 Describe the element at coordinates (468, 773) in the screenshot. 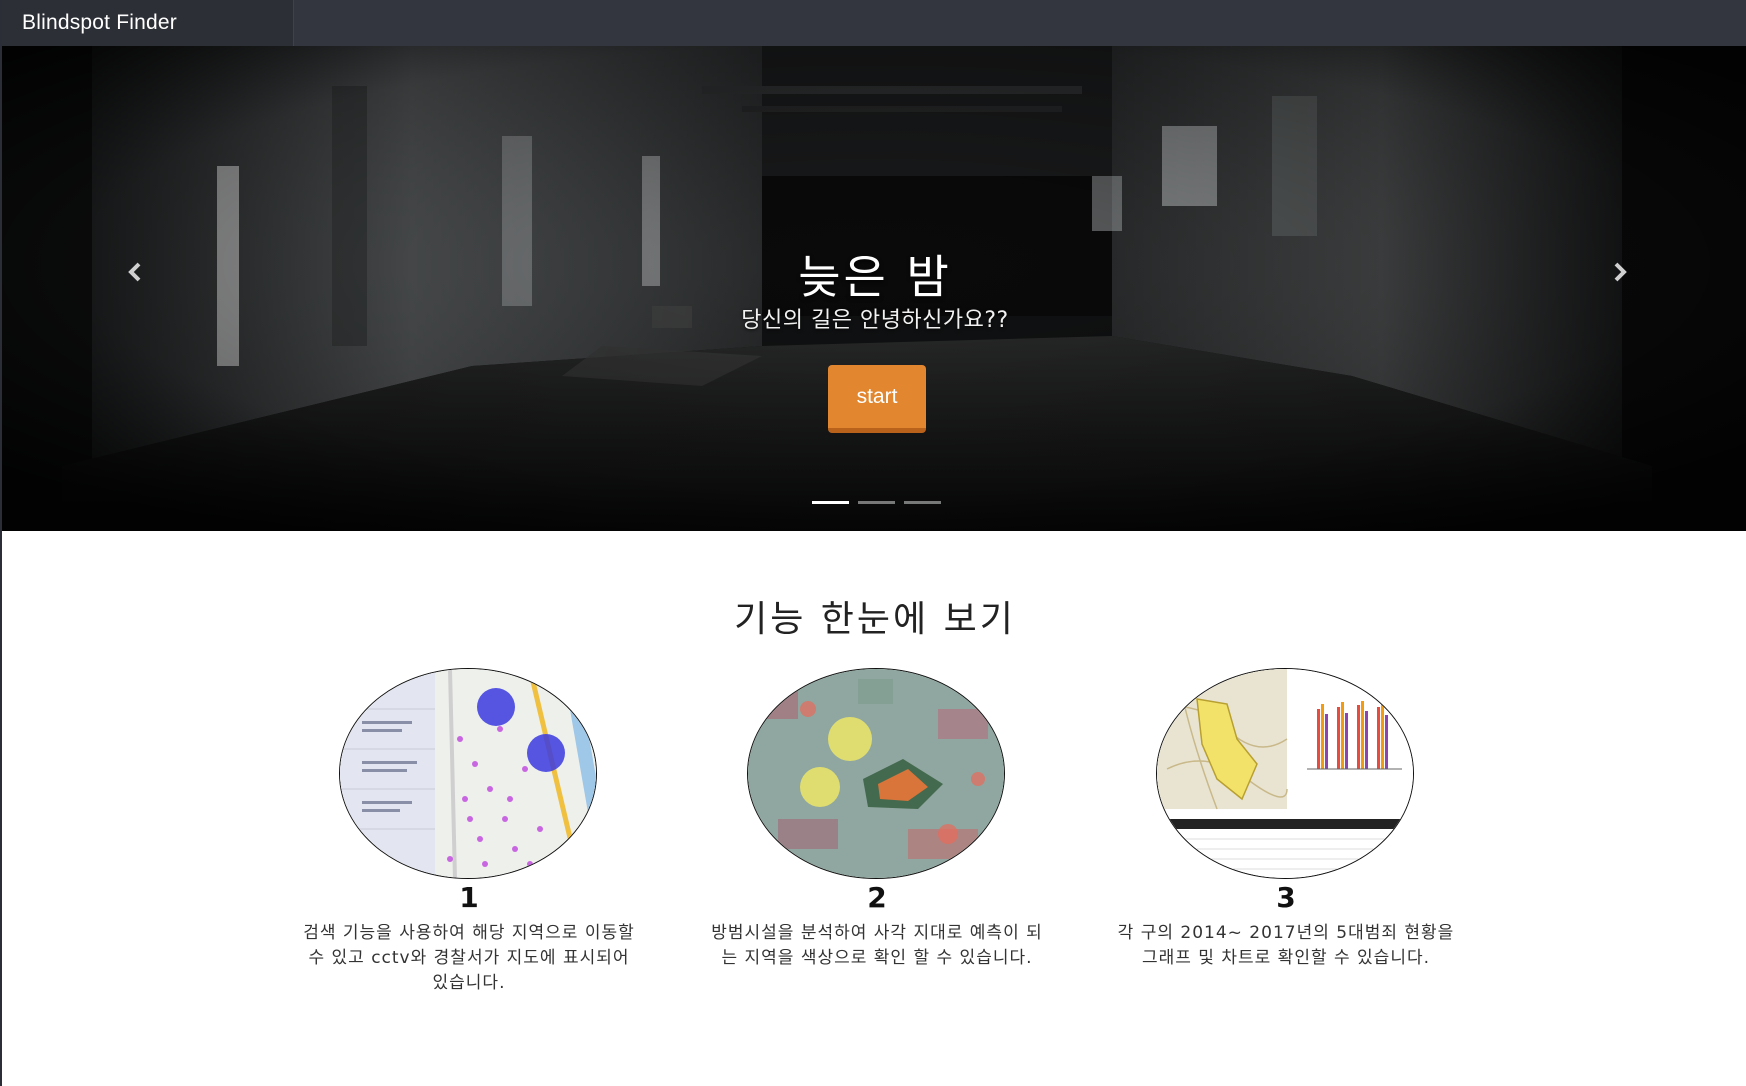

I see `feature-1-map-image` at that location.